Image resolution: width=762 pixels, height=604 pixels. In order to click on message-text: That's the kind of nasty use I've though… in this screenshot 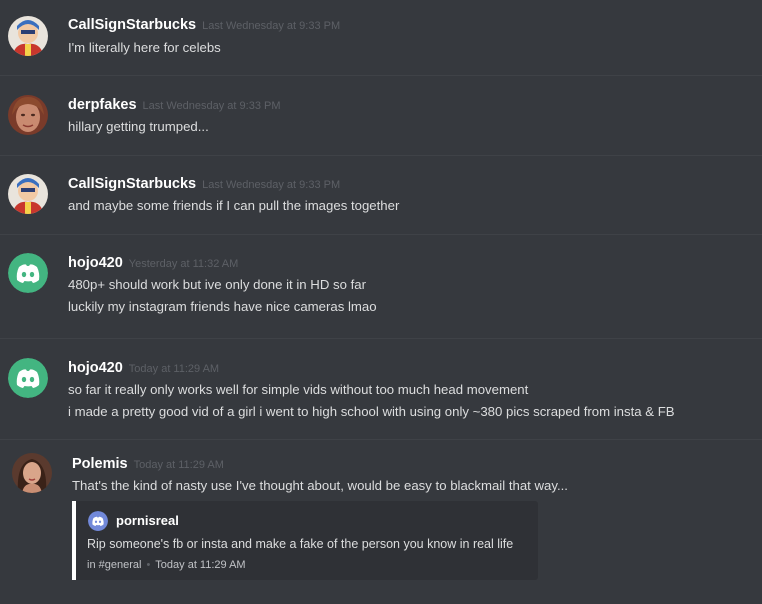, I will do `click(320, 485)`.